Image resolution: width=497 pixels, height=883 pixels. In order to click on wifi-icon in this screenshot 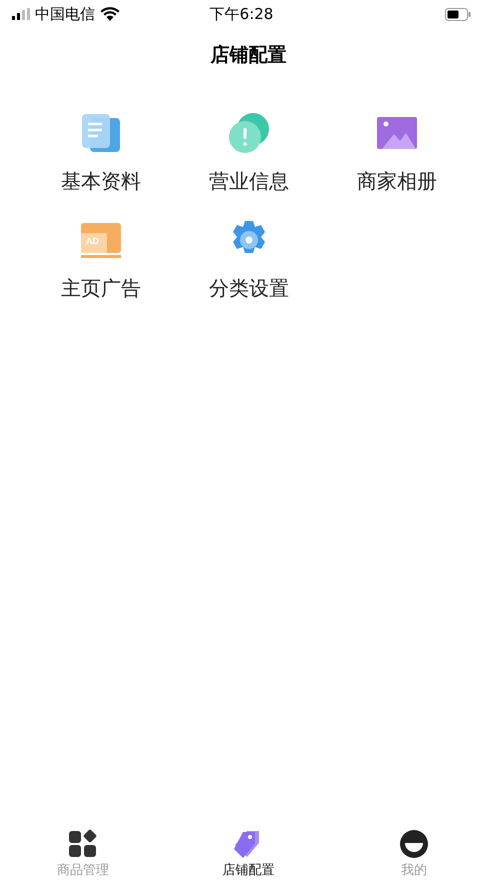, I will do `click(110, 14)`.